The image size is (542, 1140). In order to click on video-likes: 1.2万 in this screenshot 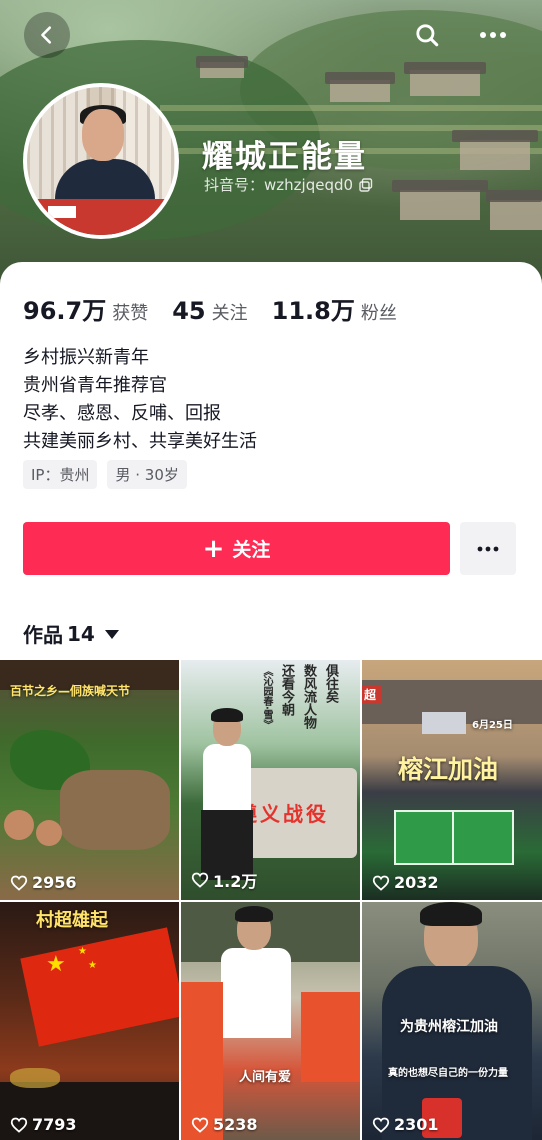, I will do `click(224, 880)`.